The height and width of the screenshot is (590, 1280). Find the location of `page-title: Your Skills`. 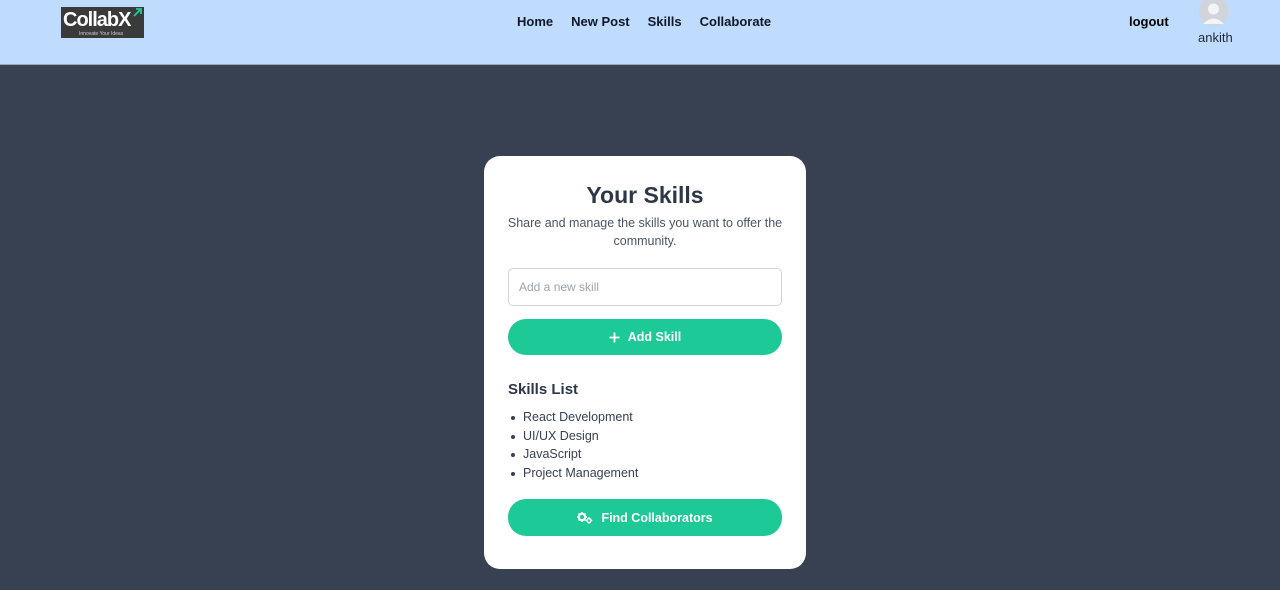

page-title: Your Skills is located at coordinates (645, 195).